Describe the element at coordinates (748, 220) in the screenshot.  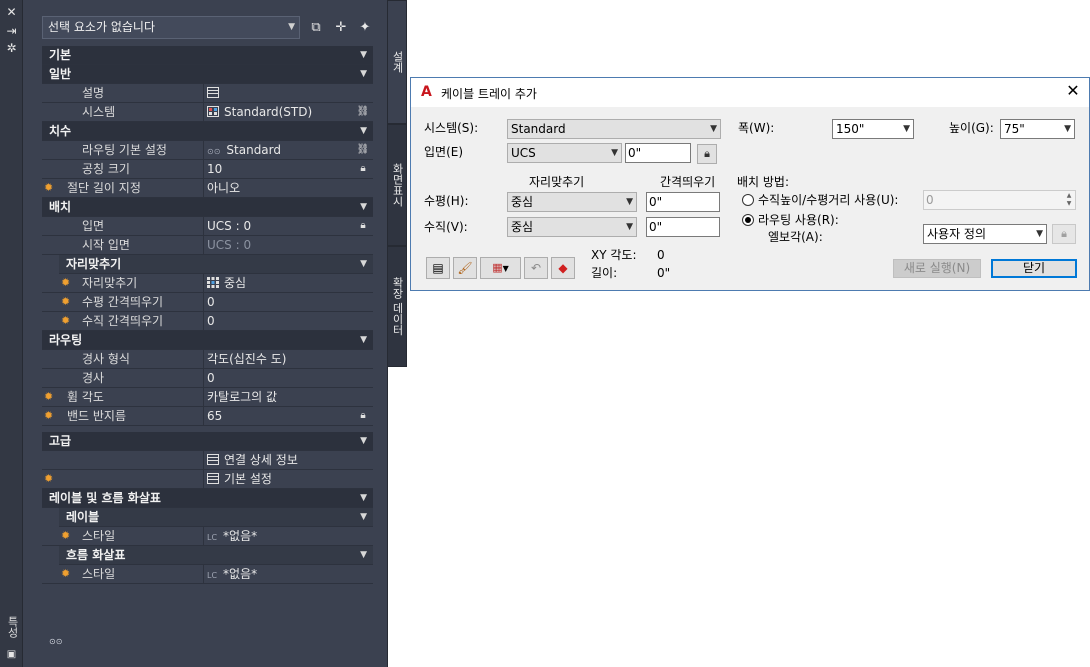
I see `radio-routing` at that location.